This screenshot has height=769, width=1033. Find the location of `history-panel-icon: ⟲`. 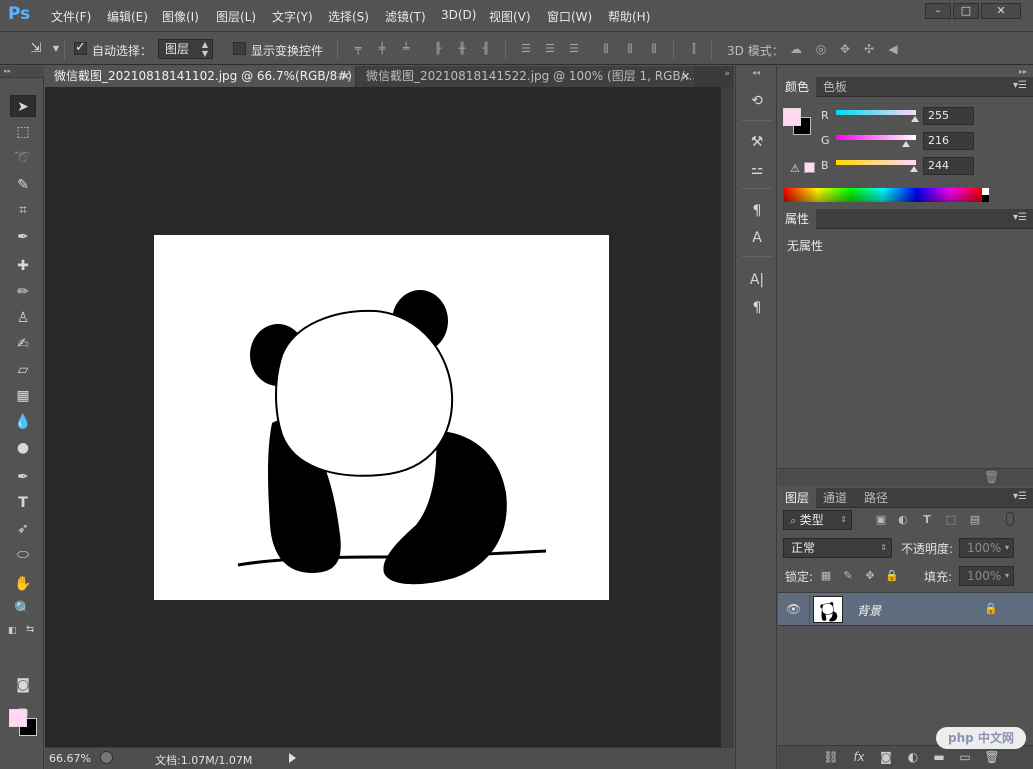

history-panel-icon: ⟲ is located at coordinates (757, 101).